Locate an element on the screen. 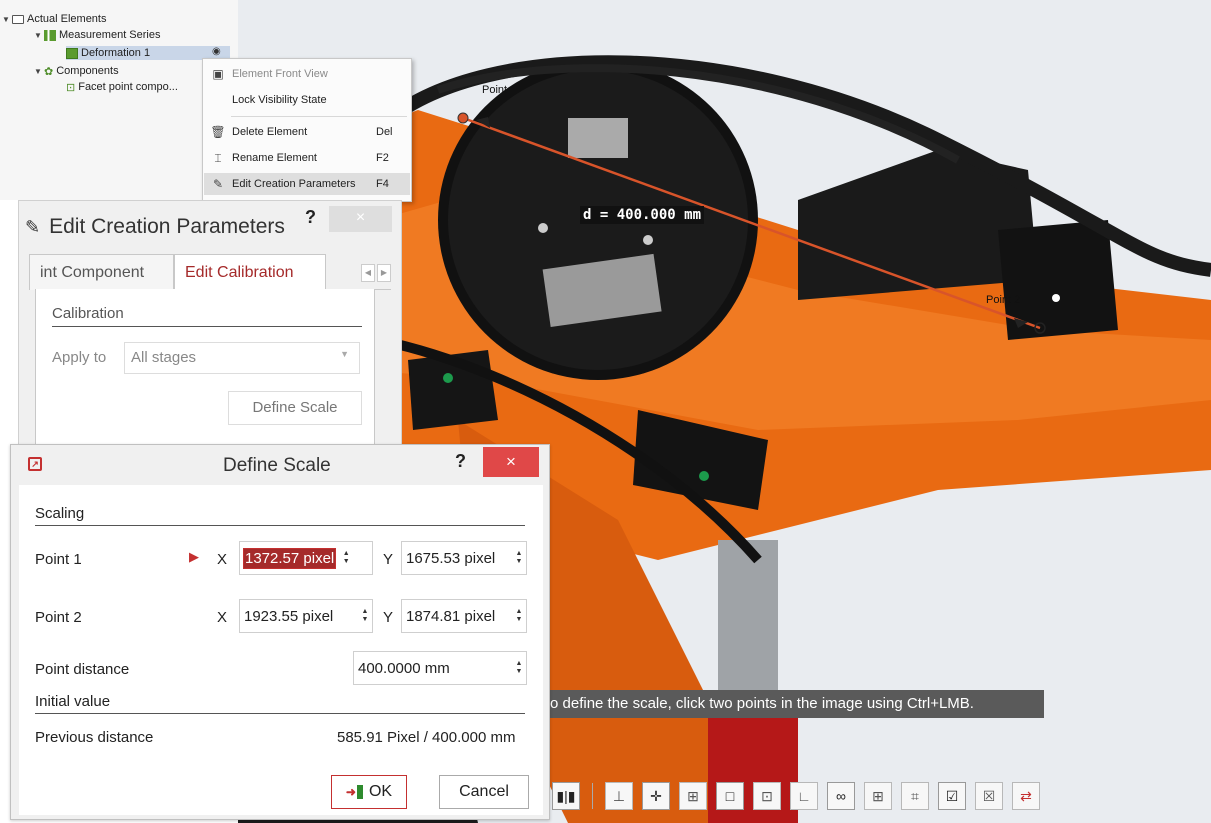  tree-item-label: Deformation 1 is located at coordinates (116, 53).